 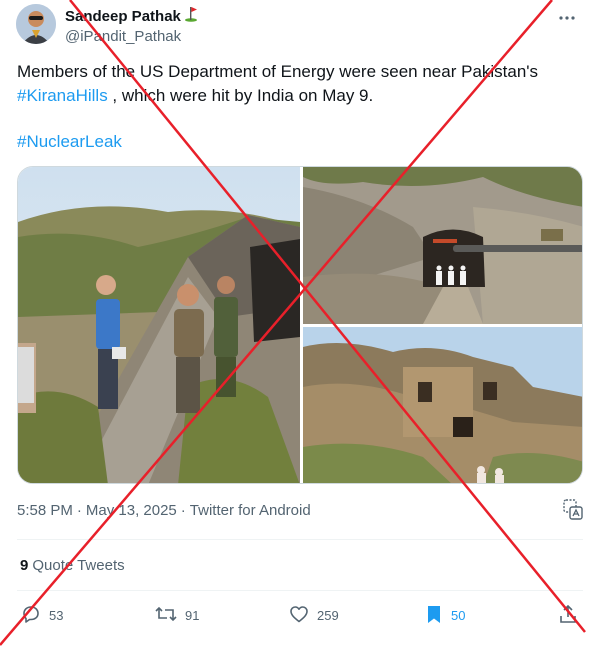 What do you see at coordinates (573, 510) in the screenshot?
I see `translate-icon` at bounding box center [573, 510].